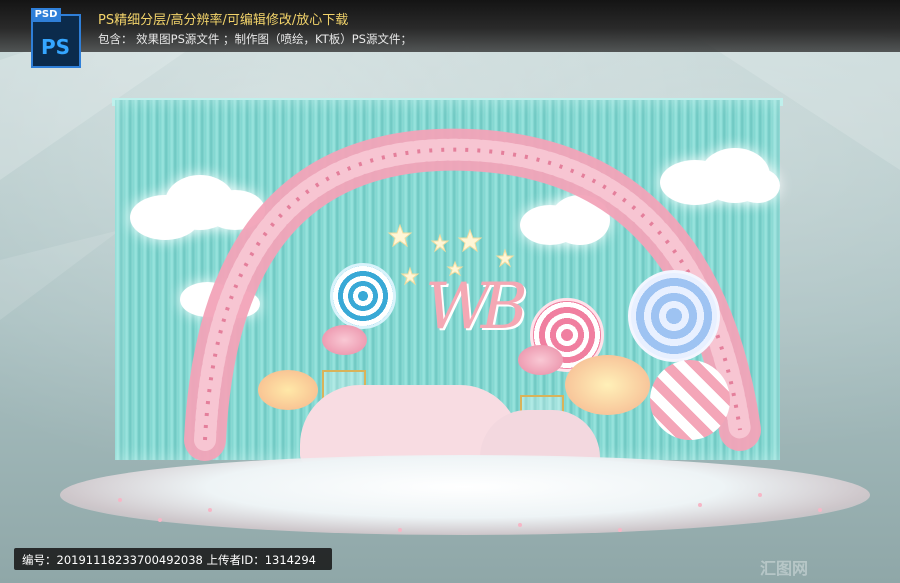  What do you see at coordinates (169, 560) in the screenshot?
I see `id-text: 编号：20191118233700492038 上传者ID：1314294` at bounding box center [169, 560].